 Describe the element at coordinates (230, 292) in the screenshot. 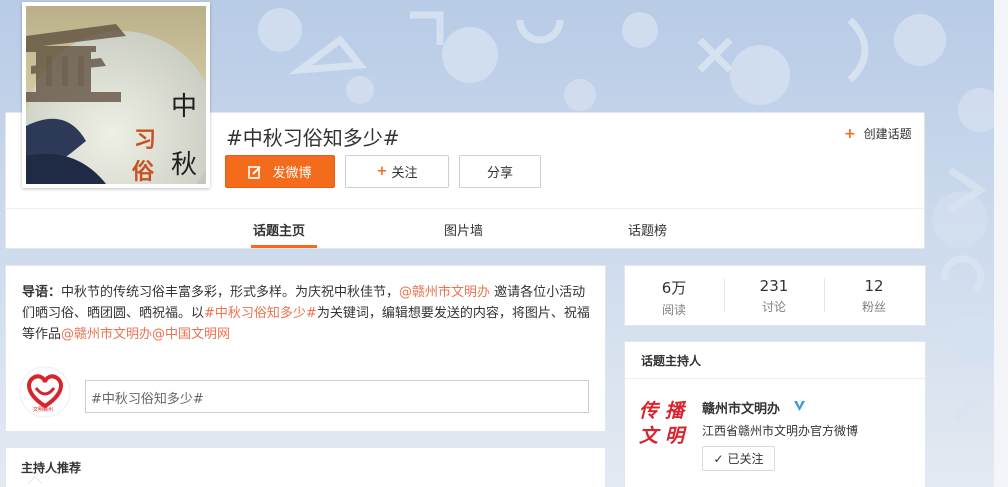

I see `intro-text-1: 中秋节的传统习俗丰富多彩，形式多样。为庆祝中秋佳节，` at that location.